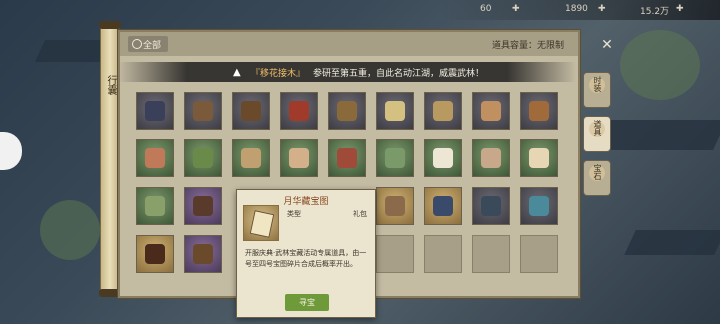 The height and width of the screenshot is (324, 720). I want to click on side-tab-items: 道具, so click(597, 134).